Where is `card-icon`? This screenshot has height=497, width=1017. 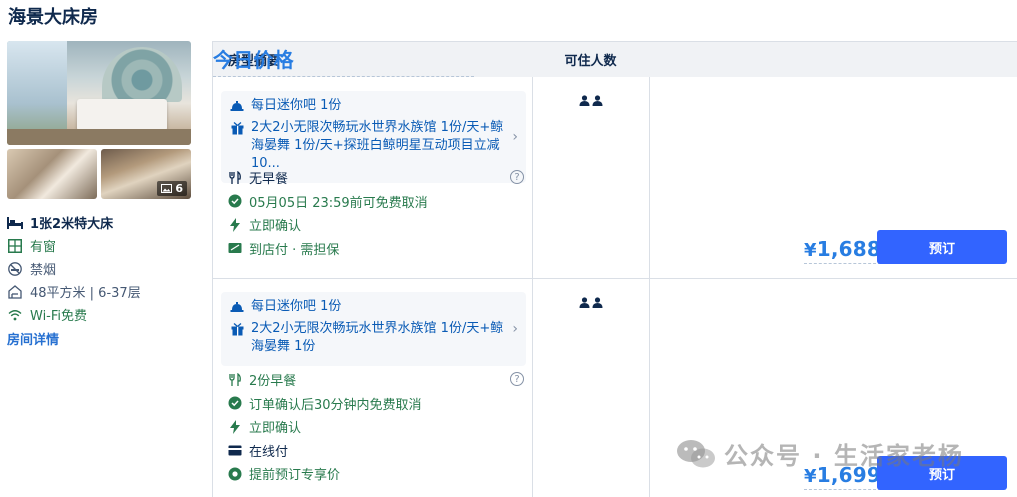
card-icon is located at coordinates (235, 450).